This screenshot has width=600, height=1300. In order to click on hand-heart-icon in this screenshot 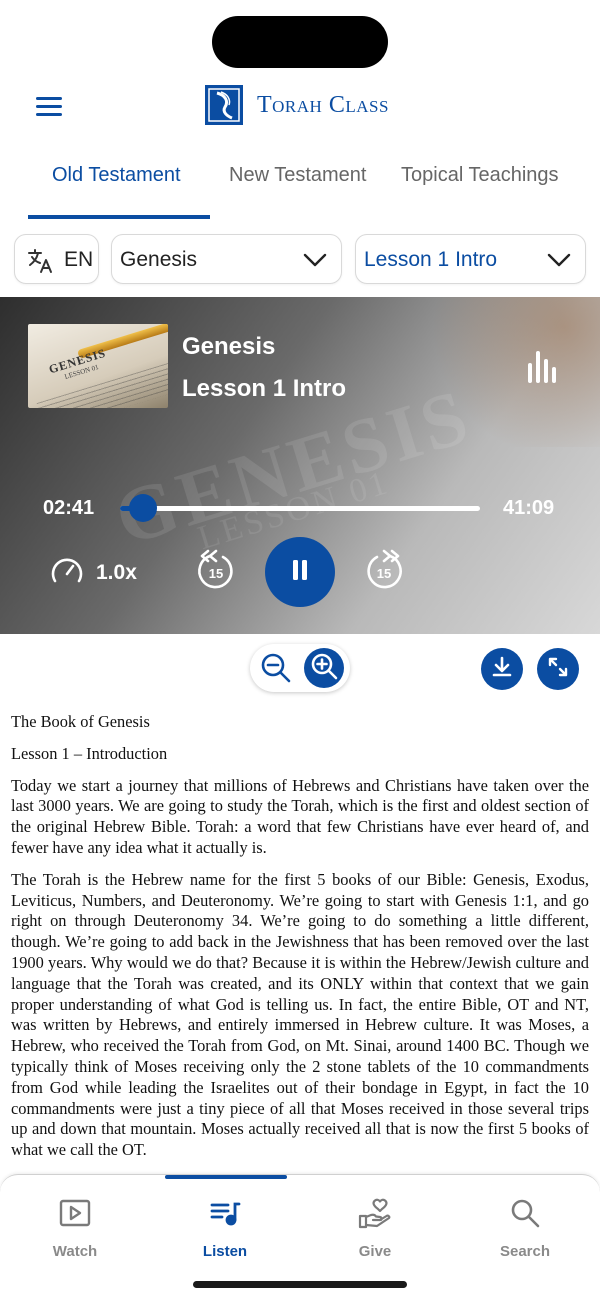, I will do `click(375, 1213)`.